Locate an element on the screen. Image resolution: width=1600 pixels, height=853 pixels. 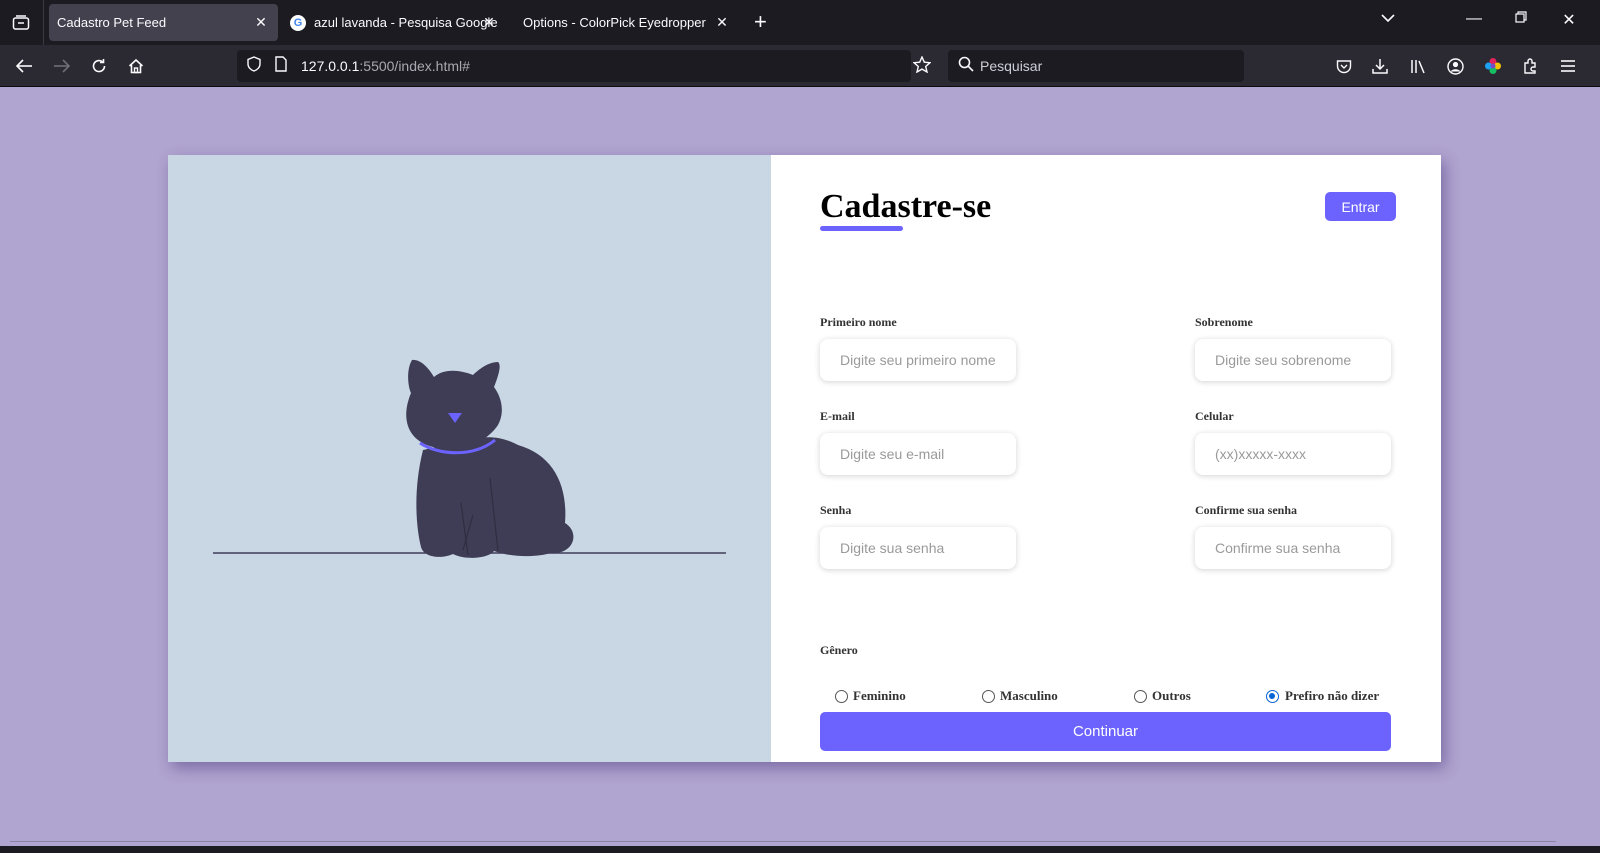
extensions-icon is located at coordinates (1530, 66).